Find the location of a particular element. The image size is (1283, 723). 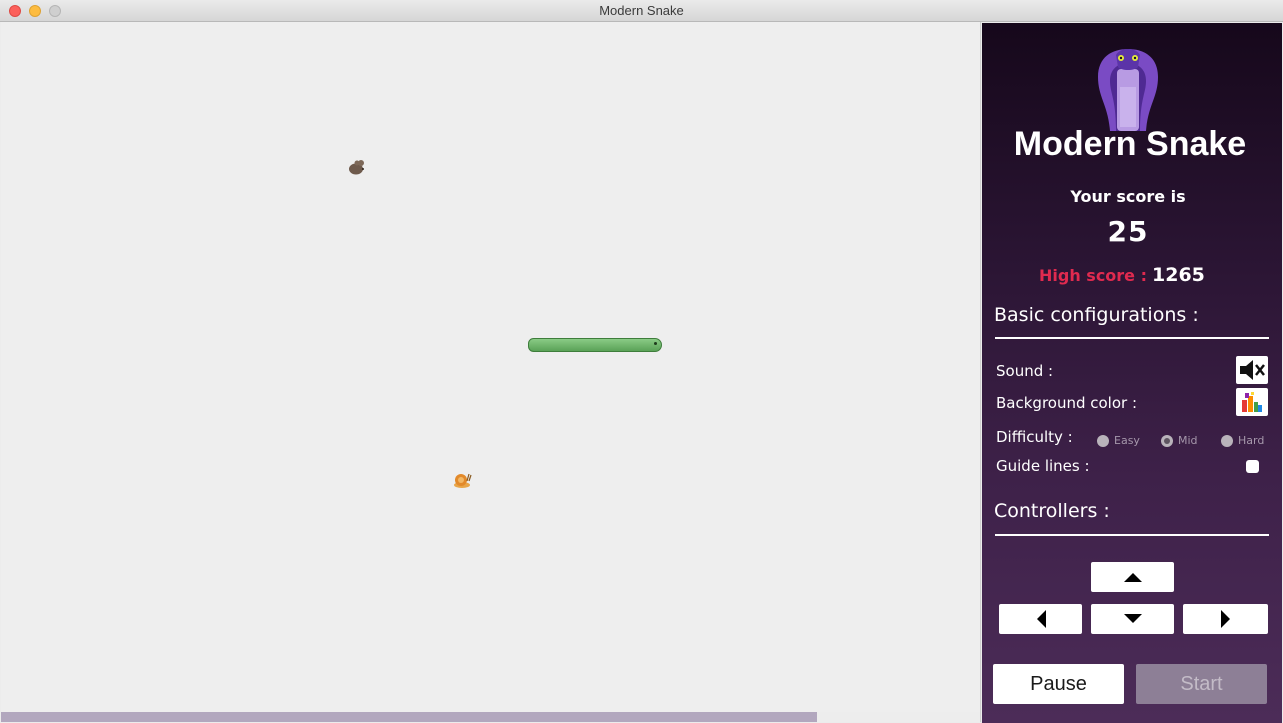

cobra-logo-icon is located at coordinates (1128, 90).